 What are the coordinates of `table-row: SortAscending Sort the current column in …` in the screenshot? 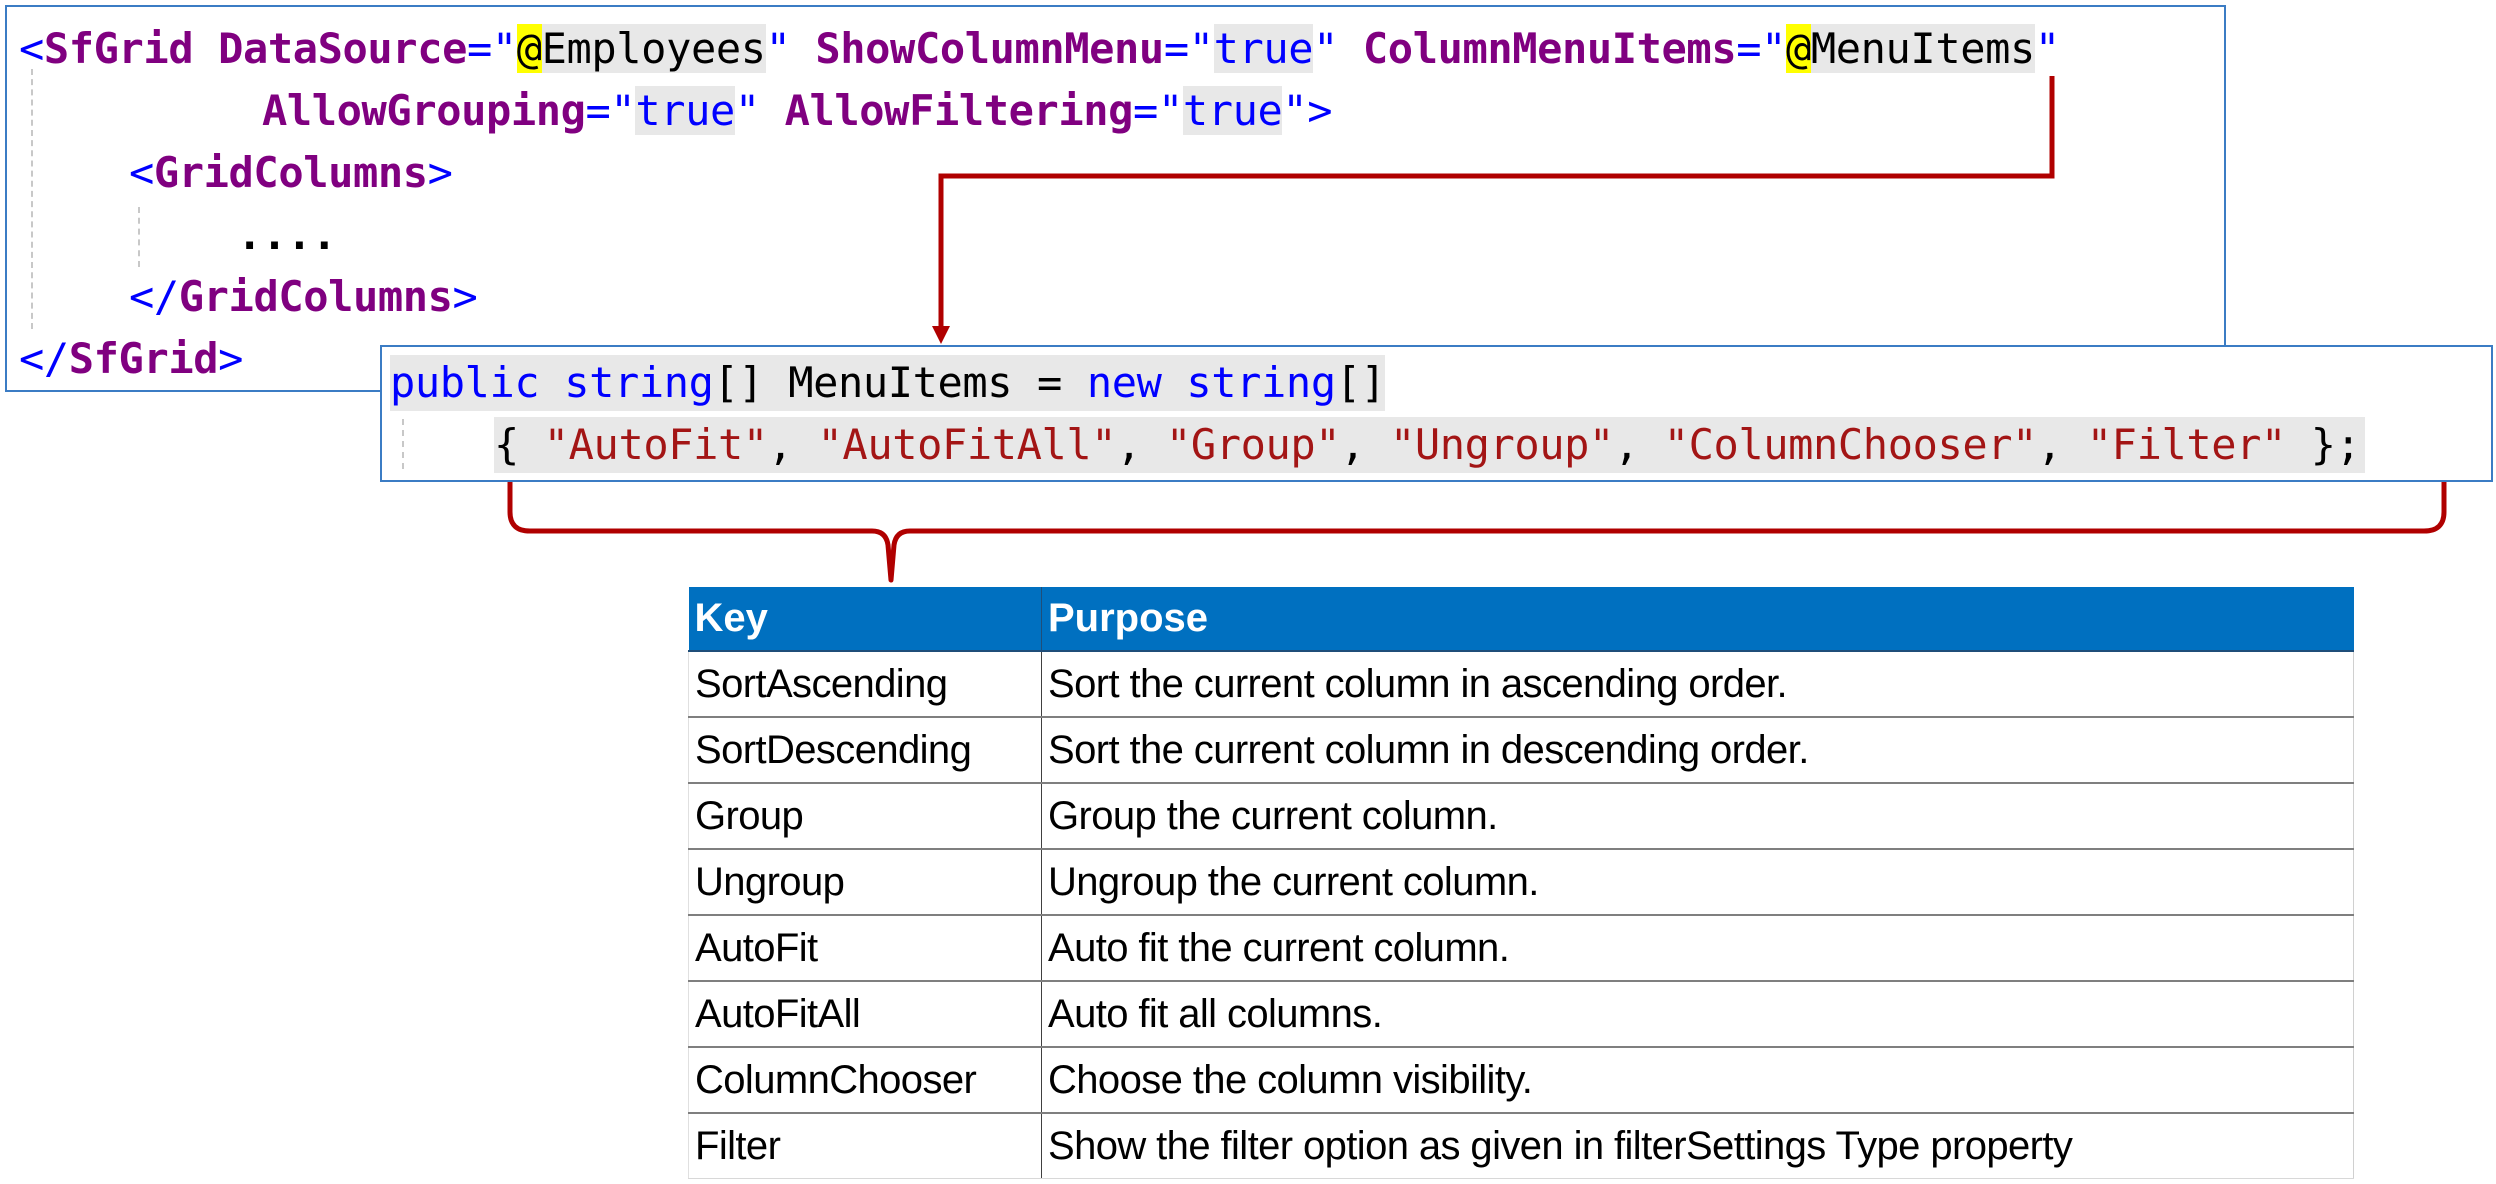 It's located at (1521, 684).